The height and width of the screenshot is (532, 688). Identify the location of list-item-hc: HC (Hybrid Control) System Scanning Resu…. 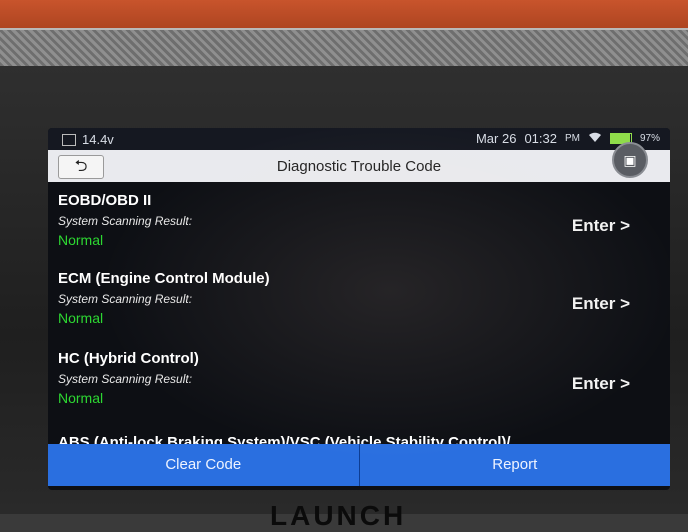
(359, 384).